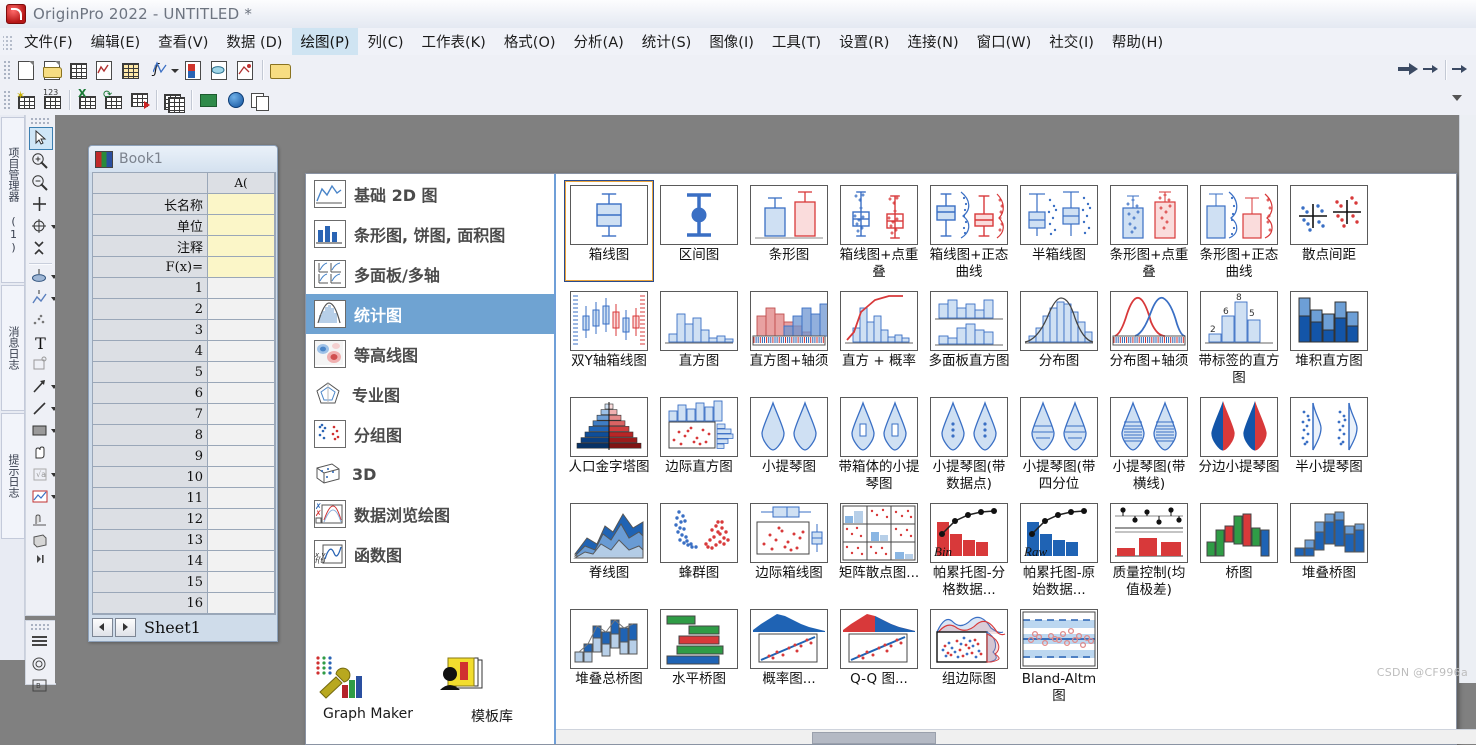 This screenshot has width=1476, height=745. What do you see at coordinates (667, 41) in the screenshot?
I see `menu-item-9: 统计(S)` at bounding box center [667, 41].